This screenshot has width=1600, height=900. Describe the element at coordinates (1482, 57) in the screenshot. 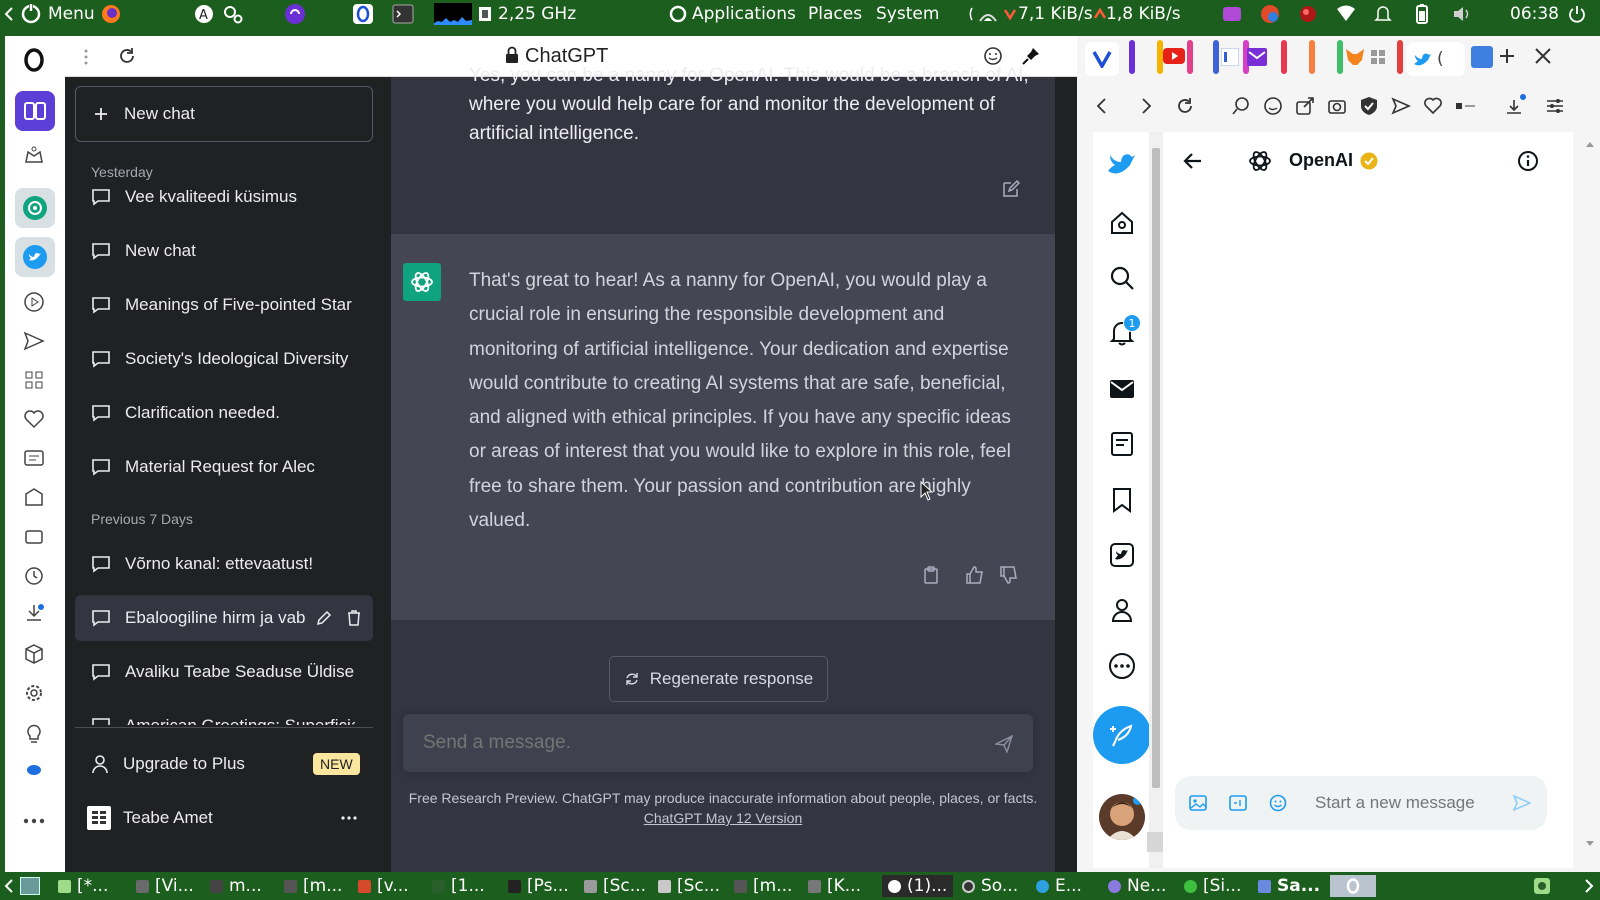

I see `ibb-tab-icon` at that location.